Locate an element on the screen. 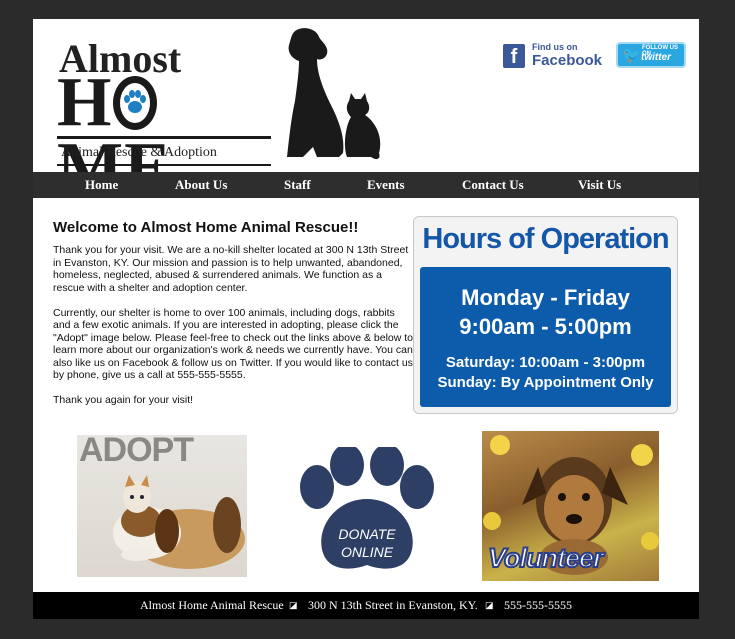  logo-rule-bottom is located at coordinates (164, 165).